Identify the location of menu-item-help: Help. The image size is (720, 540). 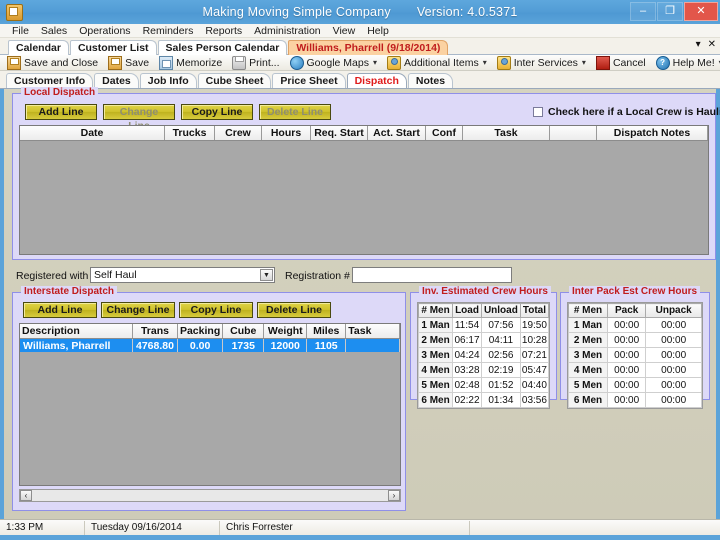
(378, 31).